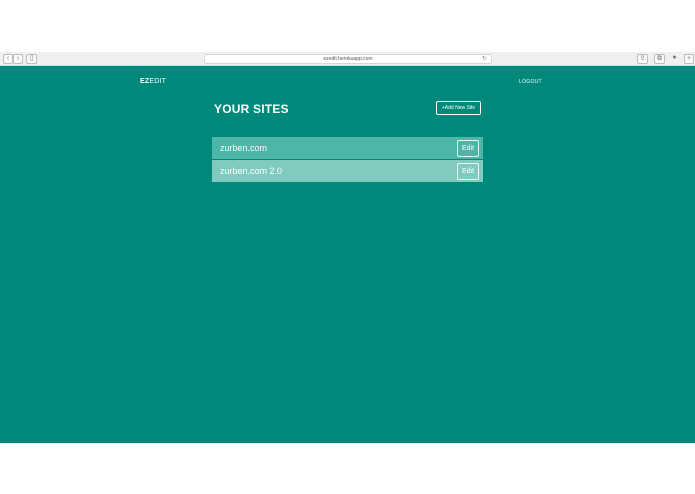  I want to click on logo: EZEDIT, so click(153, 81).